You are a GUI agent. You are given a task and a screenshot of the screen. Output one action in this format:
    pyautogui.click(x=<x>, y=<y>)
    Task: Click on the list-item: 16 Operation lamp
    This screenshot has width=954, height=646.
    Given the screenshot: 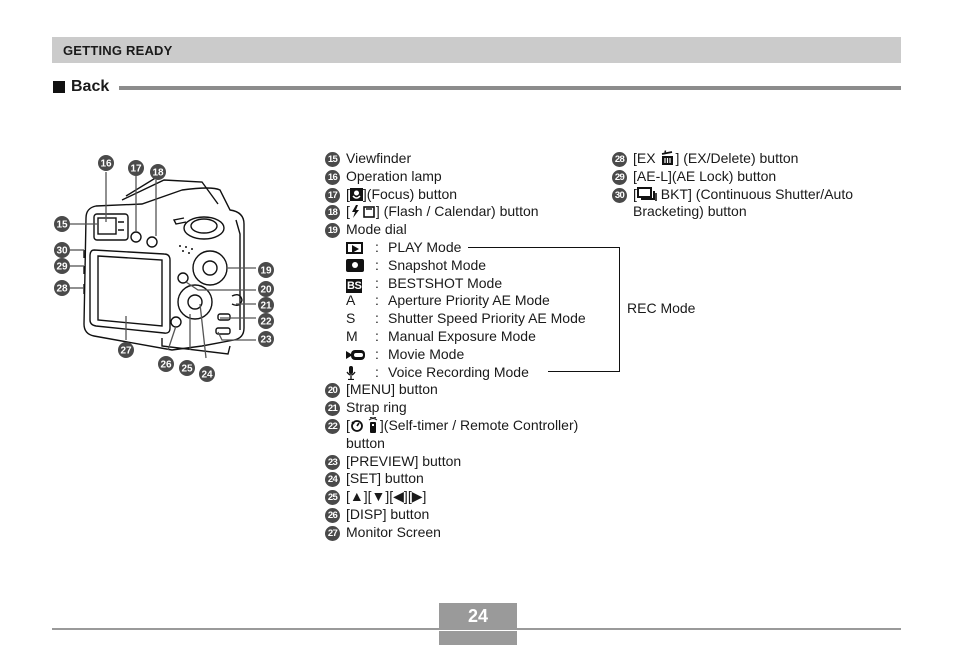 What is the action you would take?
    pyautogui.click(x=470, y=177)
    